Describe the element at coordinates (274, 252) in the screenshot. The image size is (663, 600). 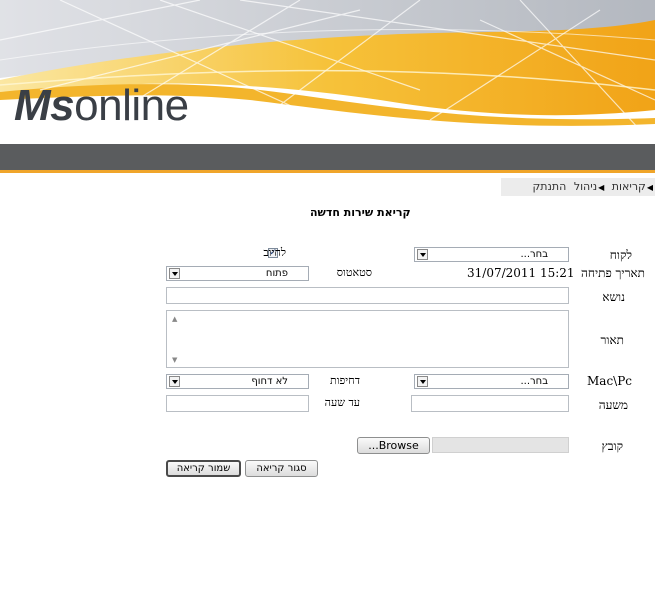
I see `charge-label: לחיוב` at that location.